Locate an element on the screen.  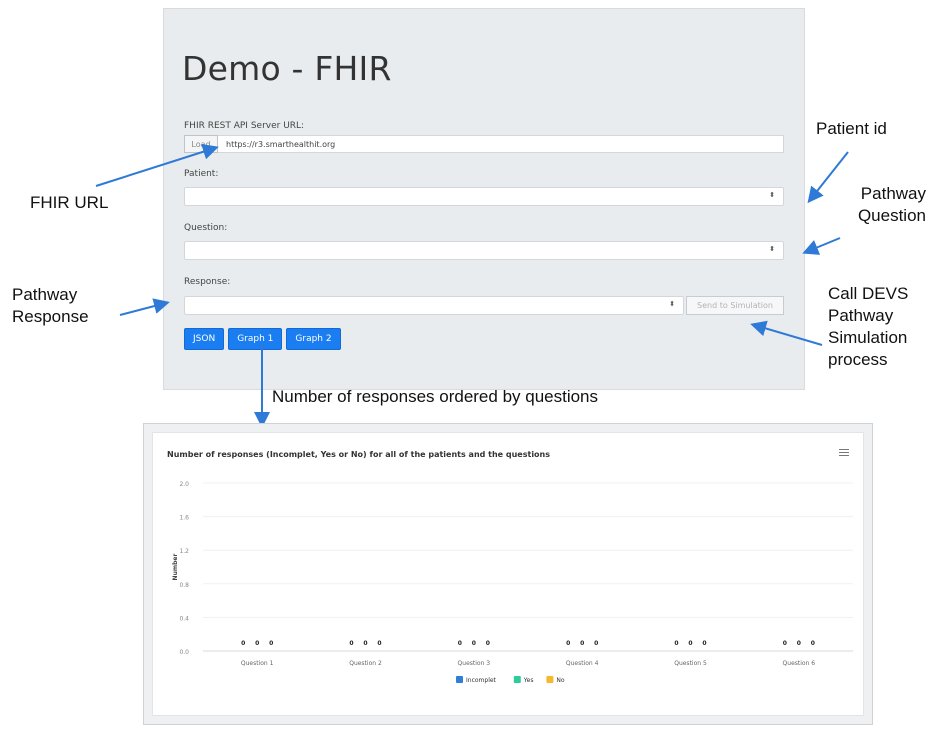
annotation-devs: Call DEVS Pathway Simulation process is located at coordinates (868, 327).